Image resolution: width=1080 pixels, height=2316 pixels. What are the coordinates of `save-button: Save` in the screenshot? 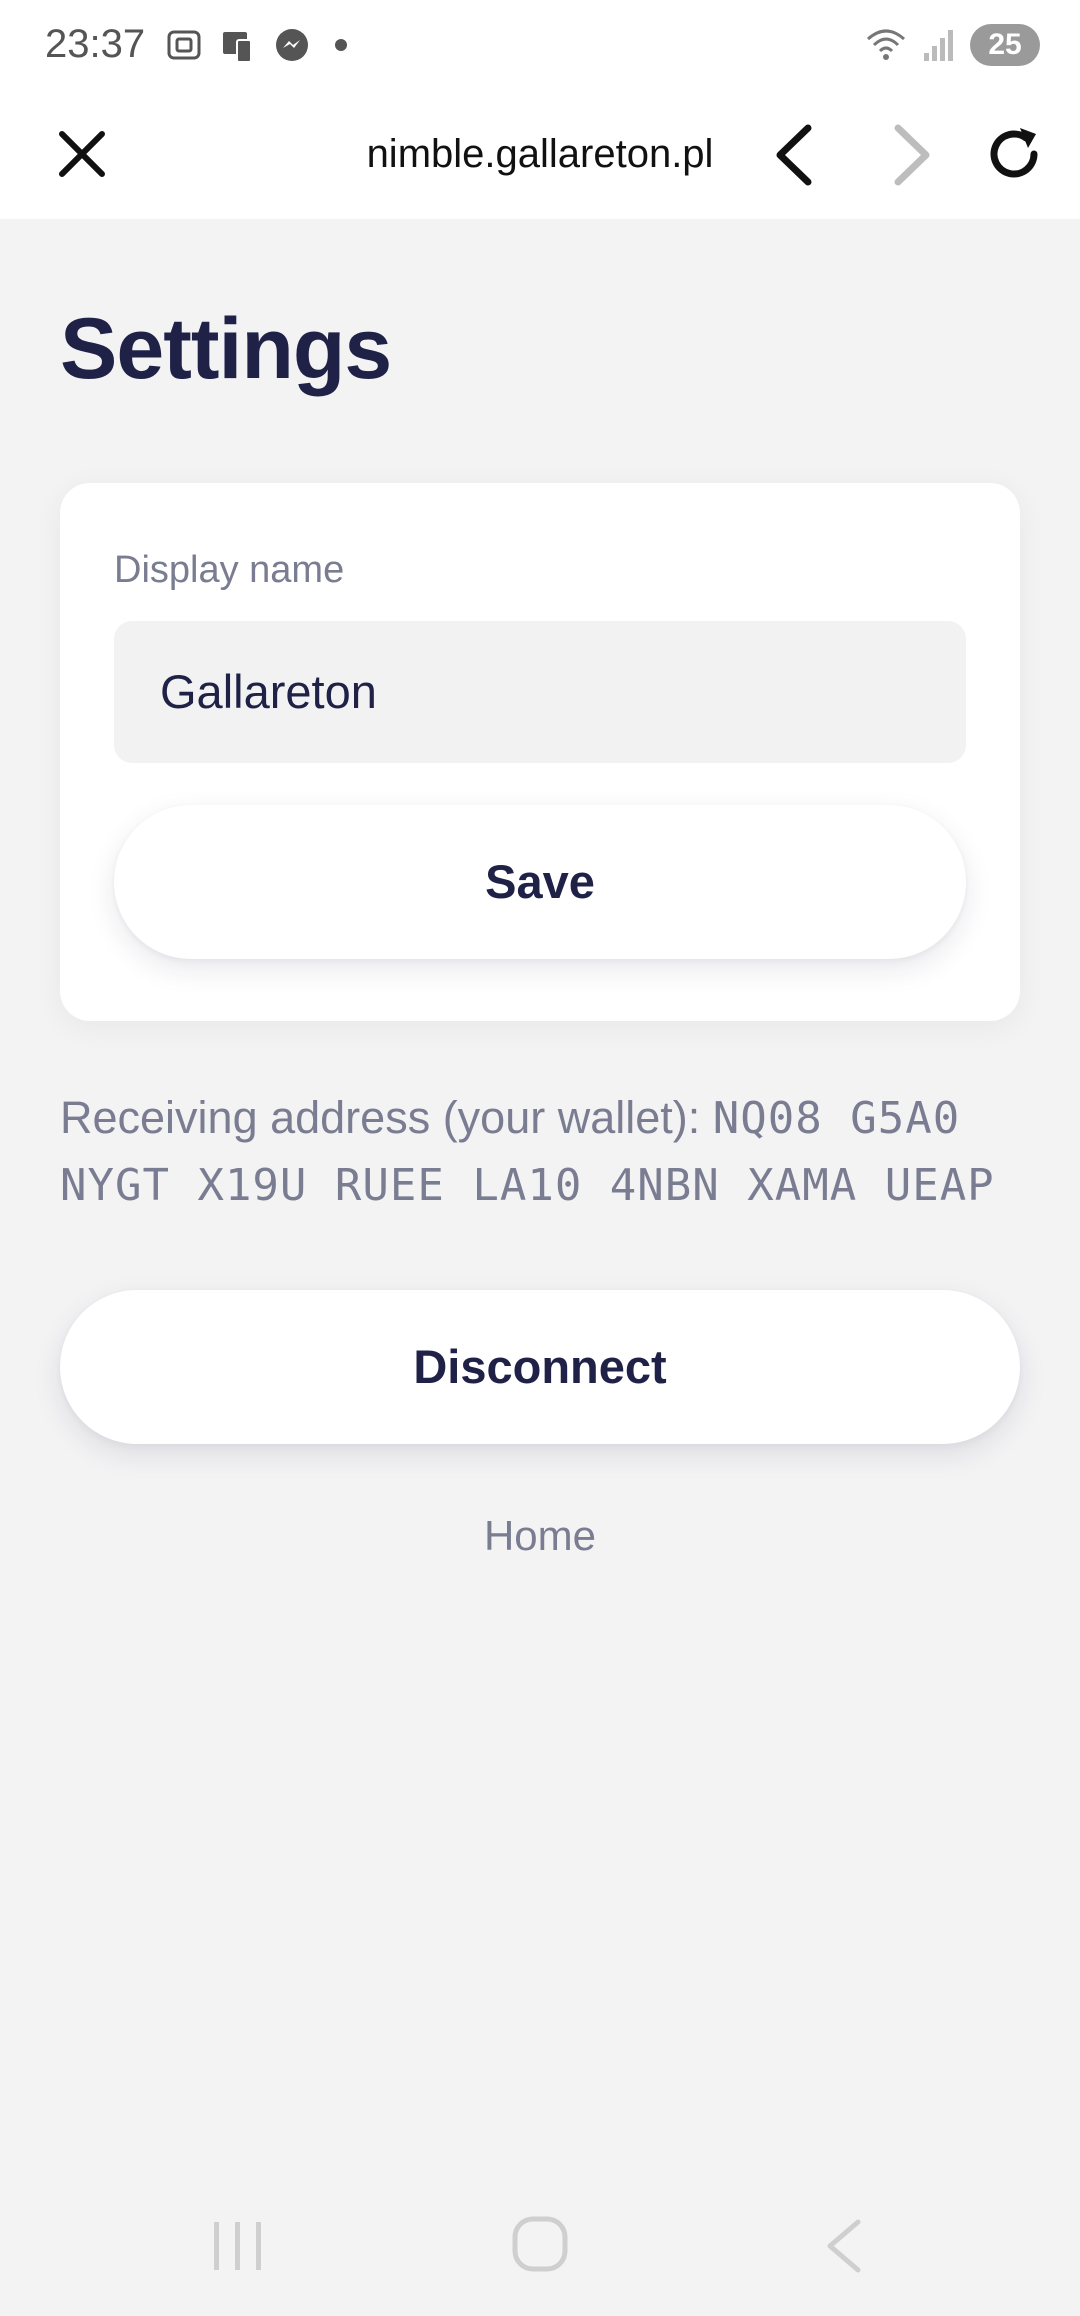 It's located at (540, 882).